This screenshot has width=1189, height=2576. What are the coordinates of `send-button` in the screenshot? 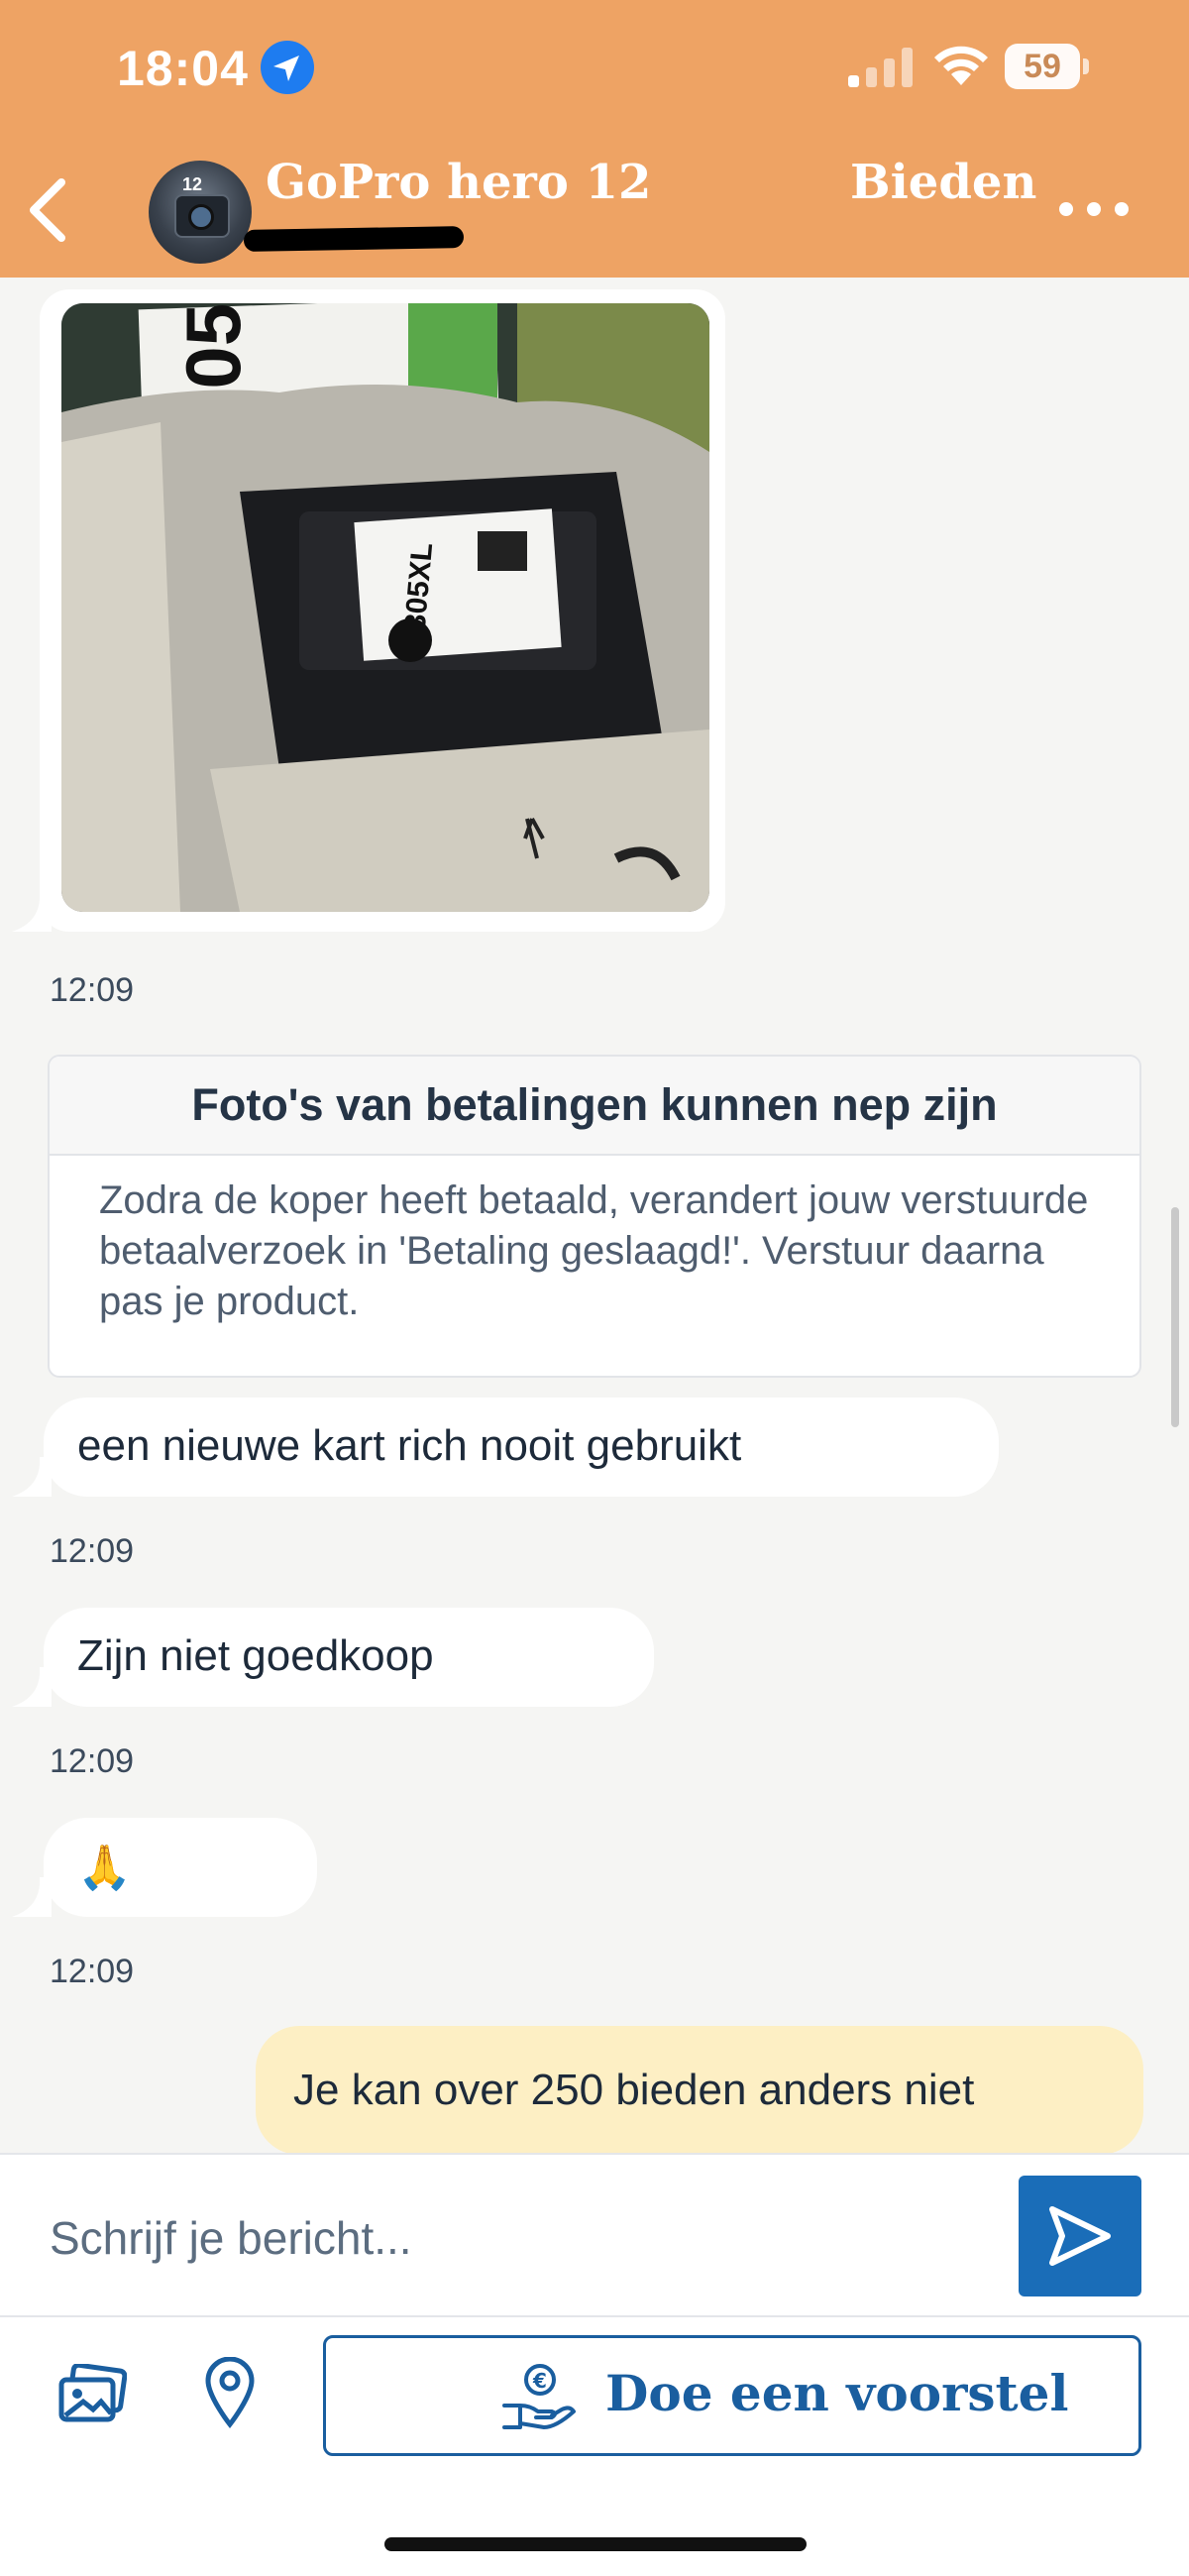 It's located at (1080, 2236).